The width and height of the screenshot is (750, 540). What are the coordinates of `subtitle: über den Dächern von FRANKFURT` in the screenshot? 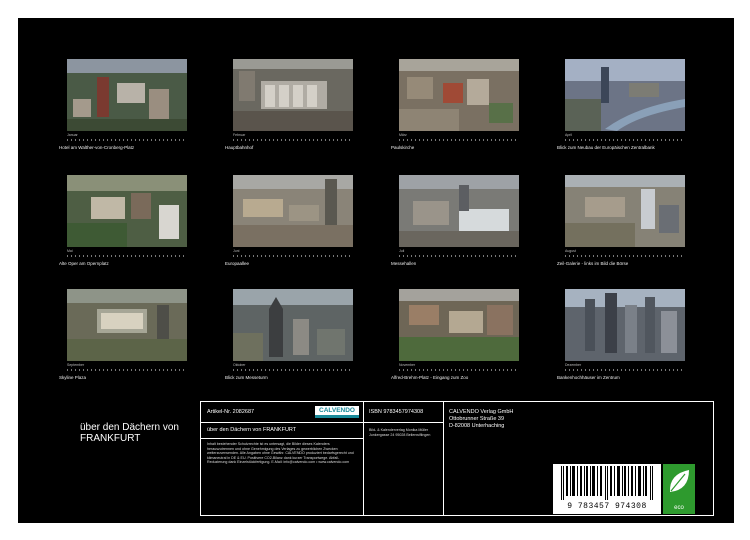 It's located at (252, 430).